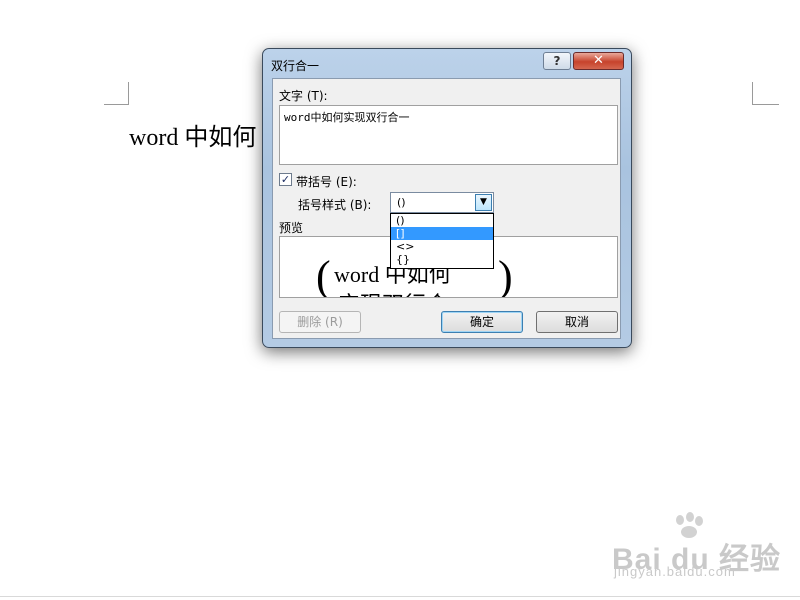  Describe the element at coordinates (675, 571) in the screenshot. I see `watermark-url: jingyan.baidu.com` at that location.